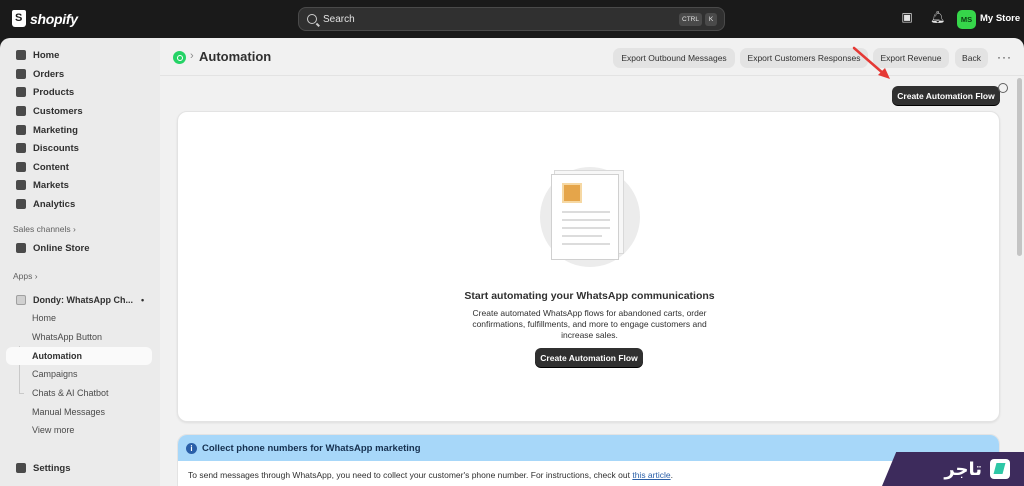  Describe the element at coordinates (79, 92) in the screenshot. I see `sidebar-item-products: Products` at that location.